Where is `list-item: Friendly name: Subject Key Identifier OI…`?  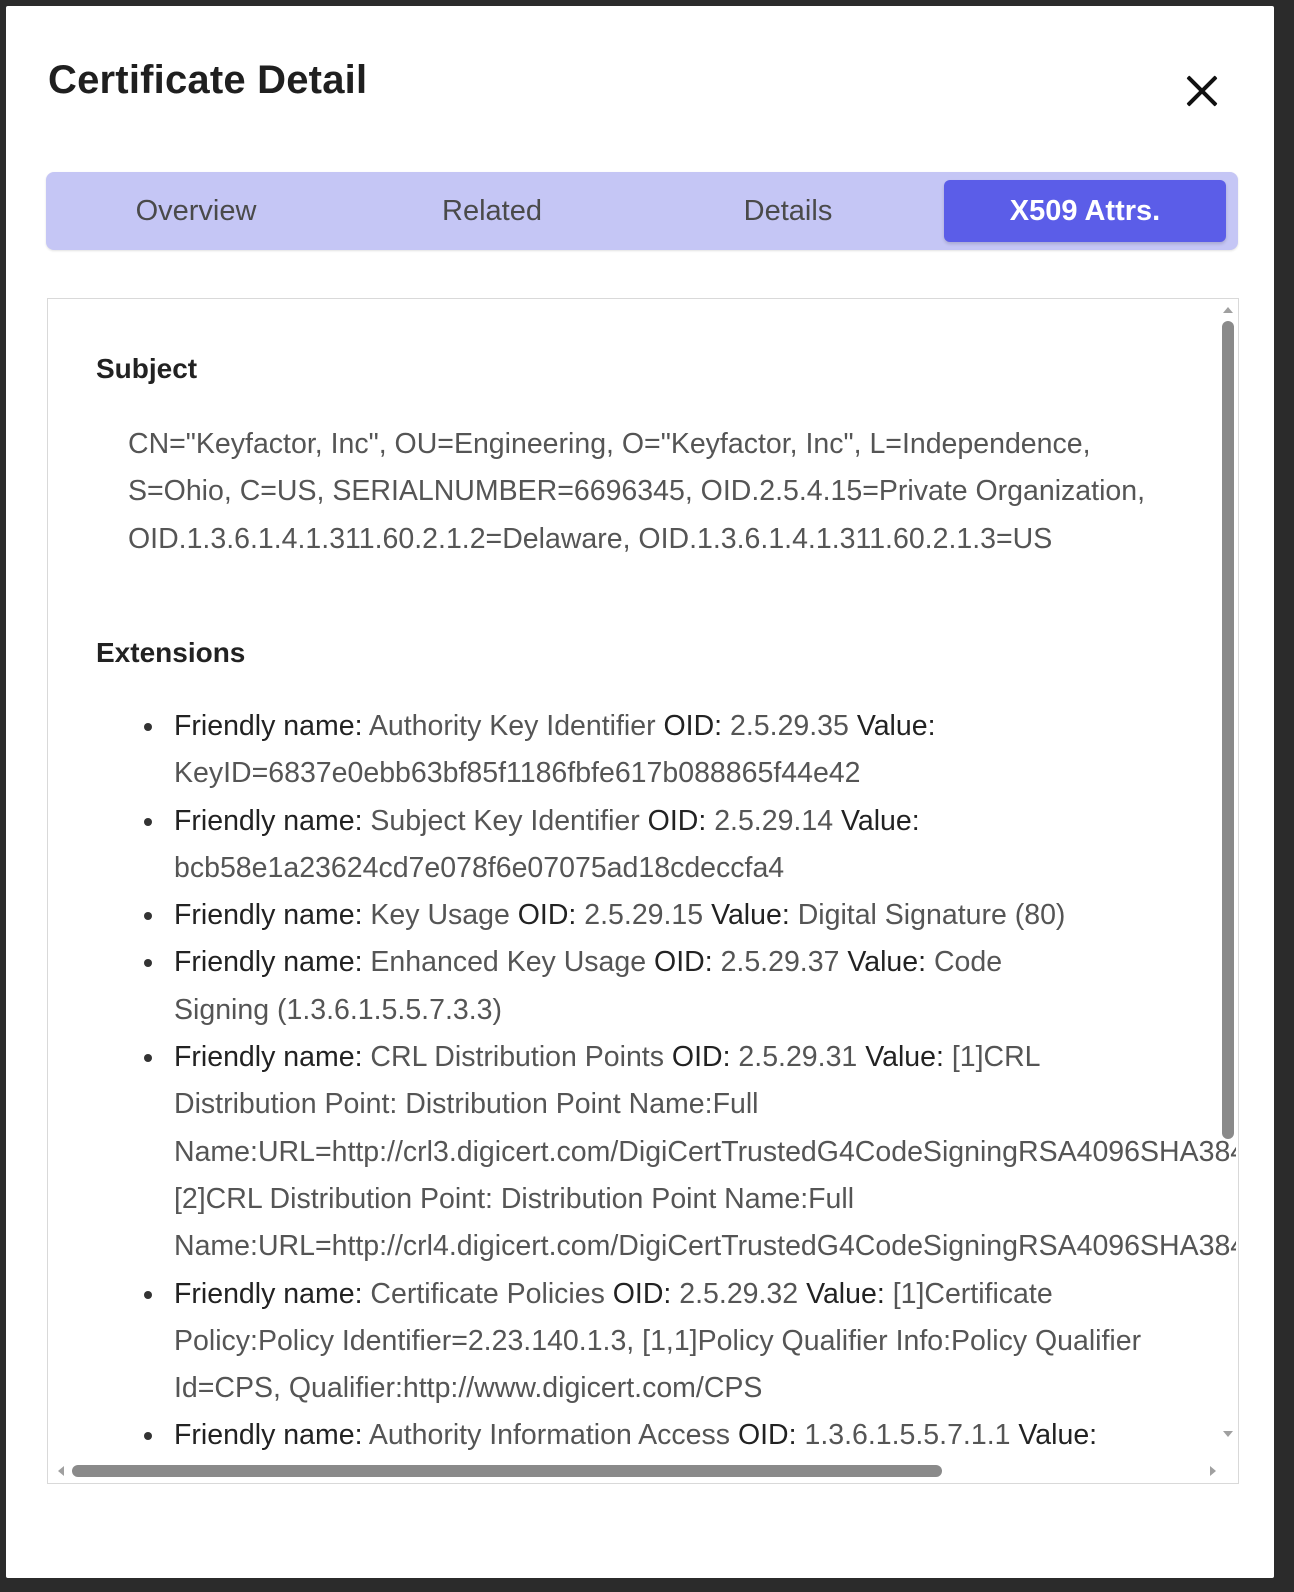
list-item: Friendly name: Subject Key Identifier OI… is located at coordinates (569, 845).